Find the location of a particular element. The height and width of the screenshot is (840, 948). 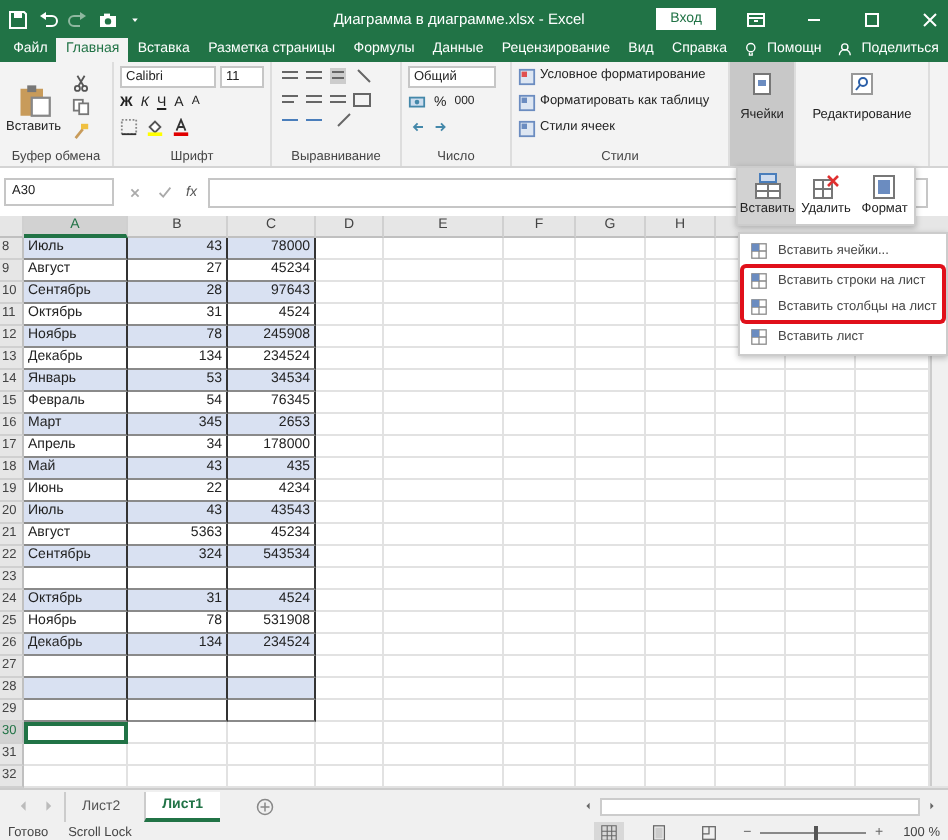

copy-icon is located at coordinates (80, 107).